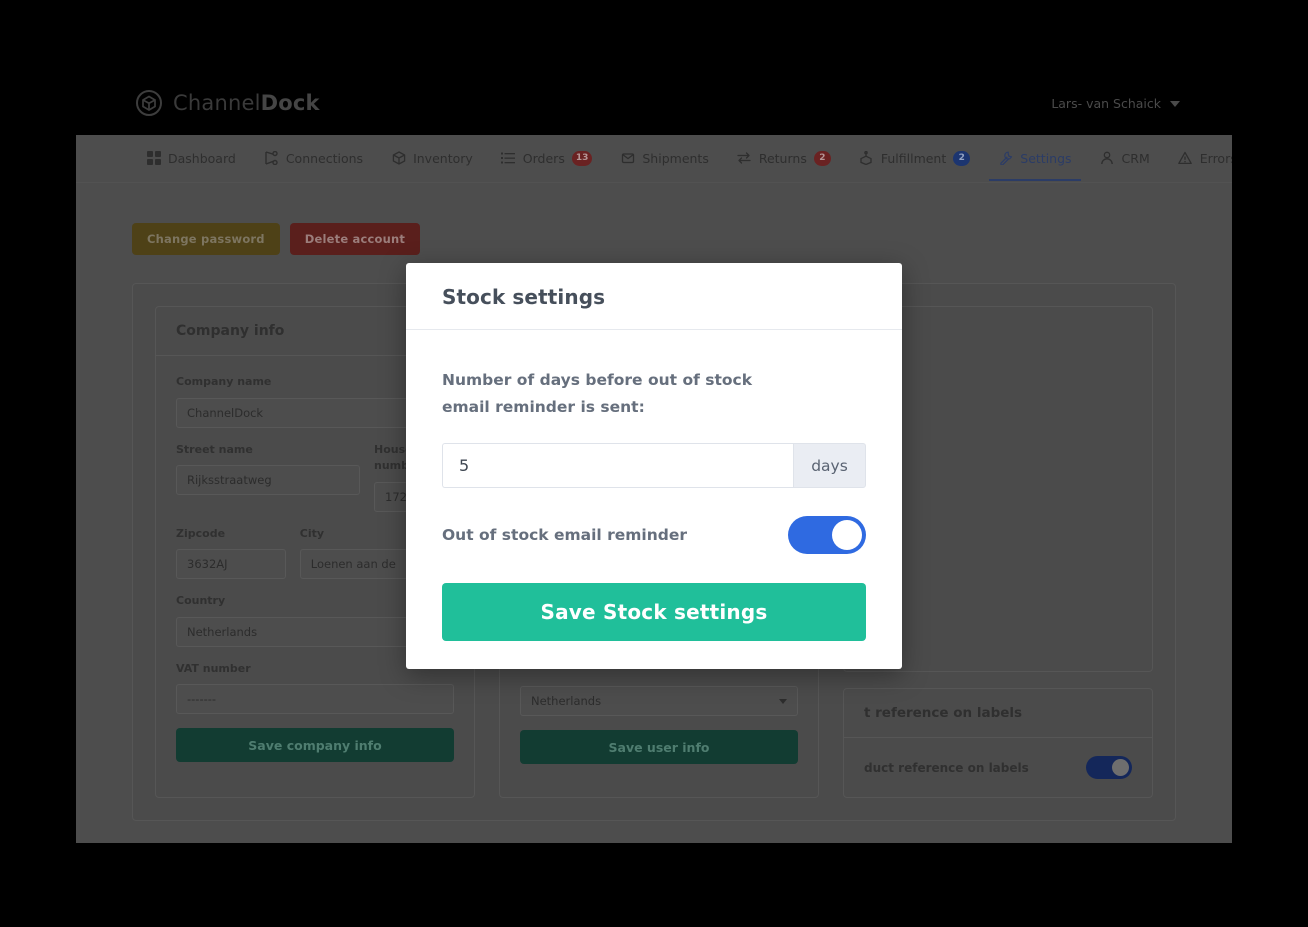 The height and width of the screenshot is (927, 1308). What do you see at coordinates (675, 158) in the screenshot?
I see `nav-label: Shipments` at bounding box center [675, 158].